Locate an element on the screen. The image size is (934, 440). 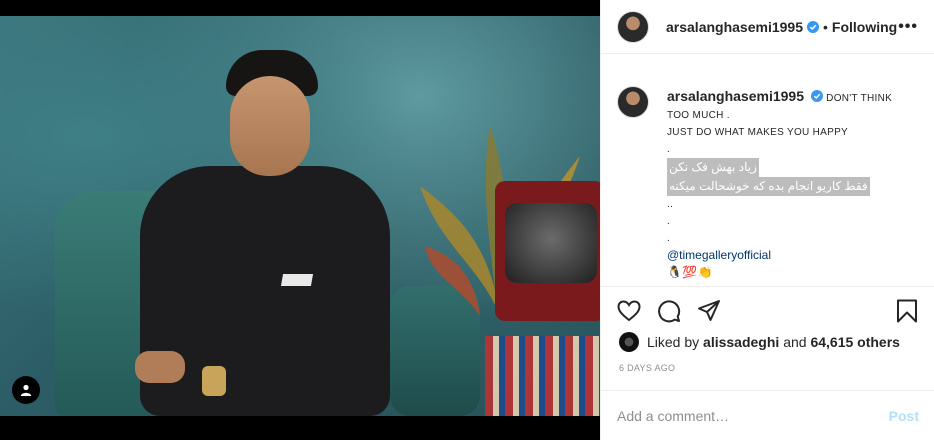
comment-icon is located at coordinates (669, 311).